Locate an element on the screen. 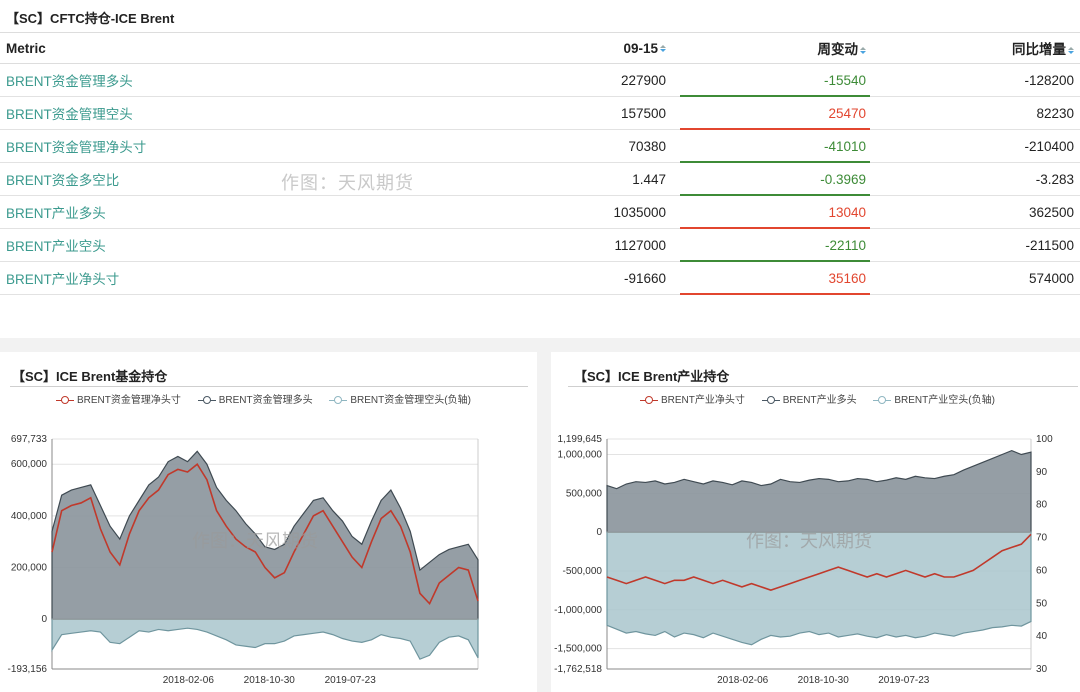 The width and height of the screenshot is (1080, 692). table-row: BRENT资金管理净头寸 70380 -41010 -210400 is located at coordinates (540, 146).